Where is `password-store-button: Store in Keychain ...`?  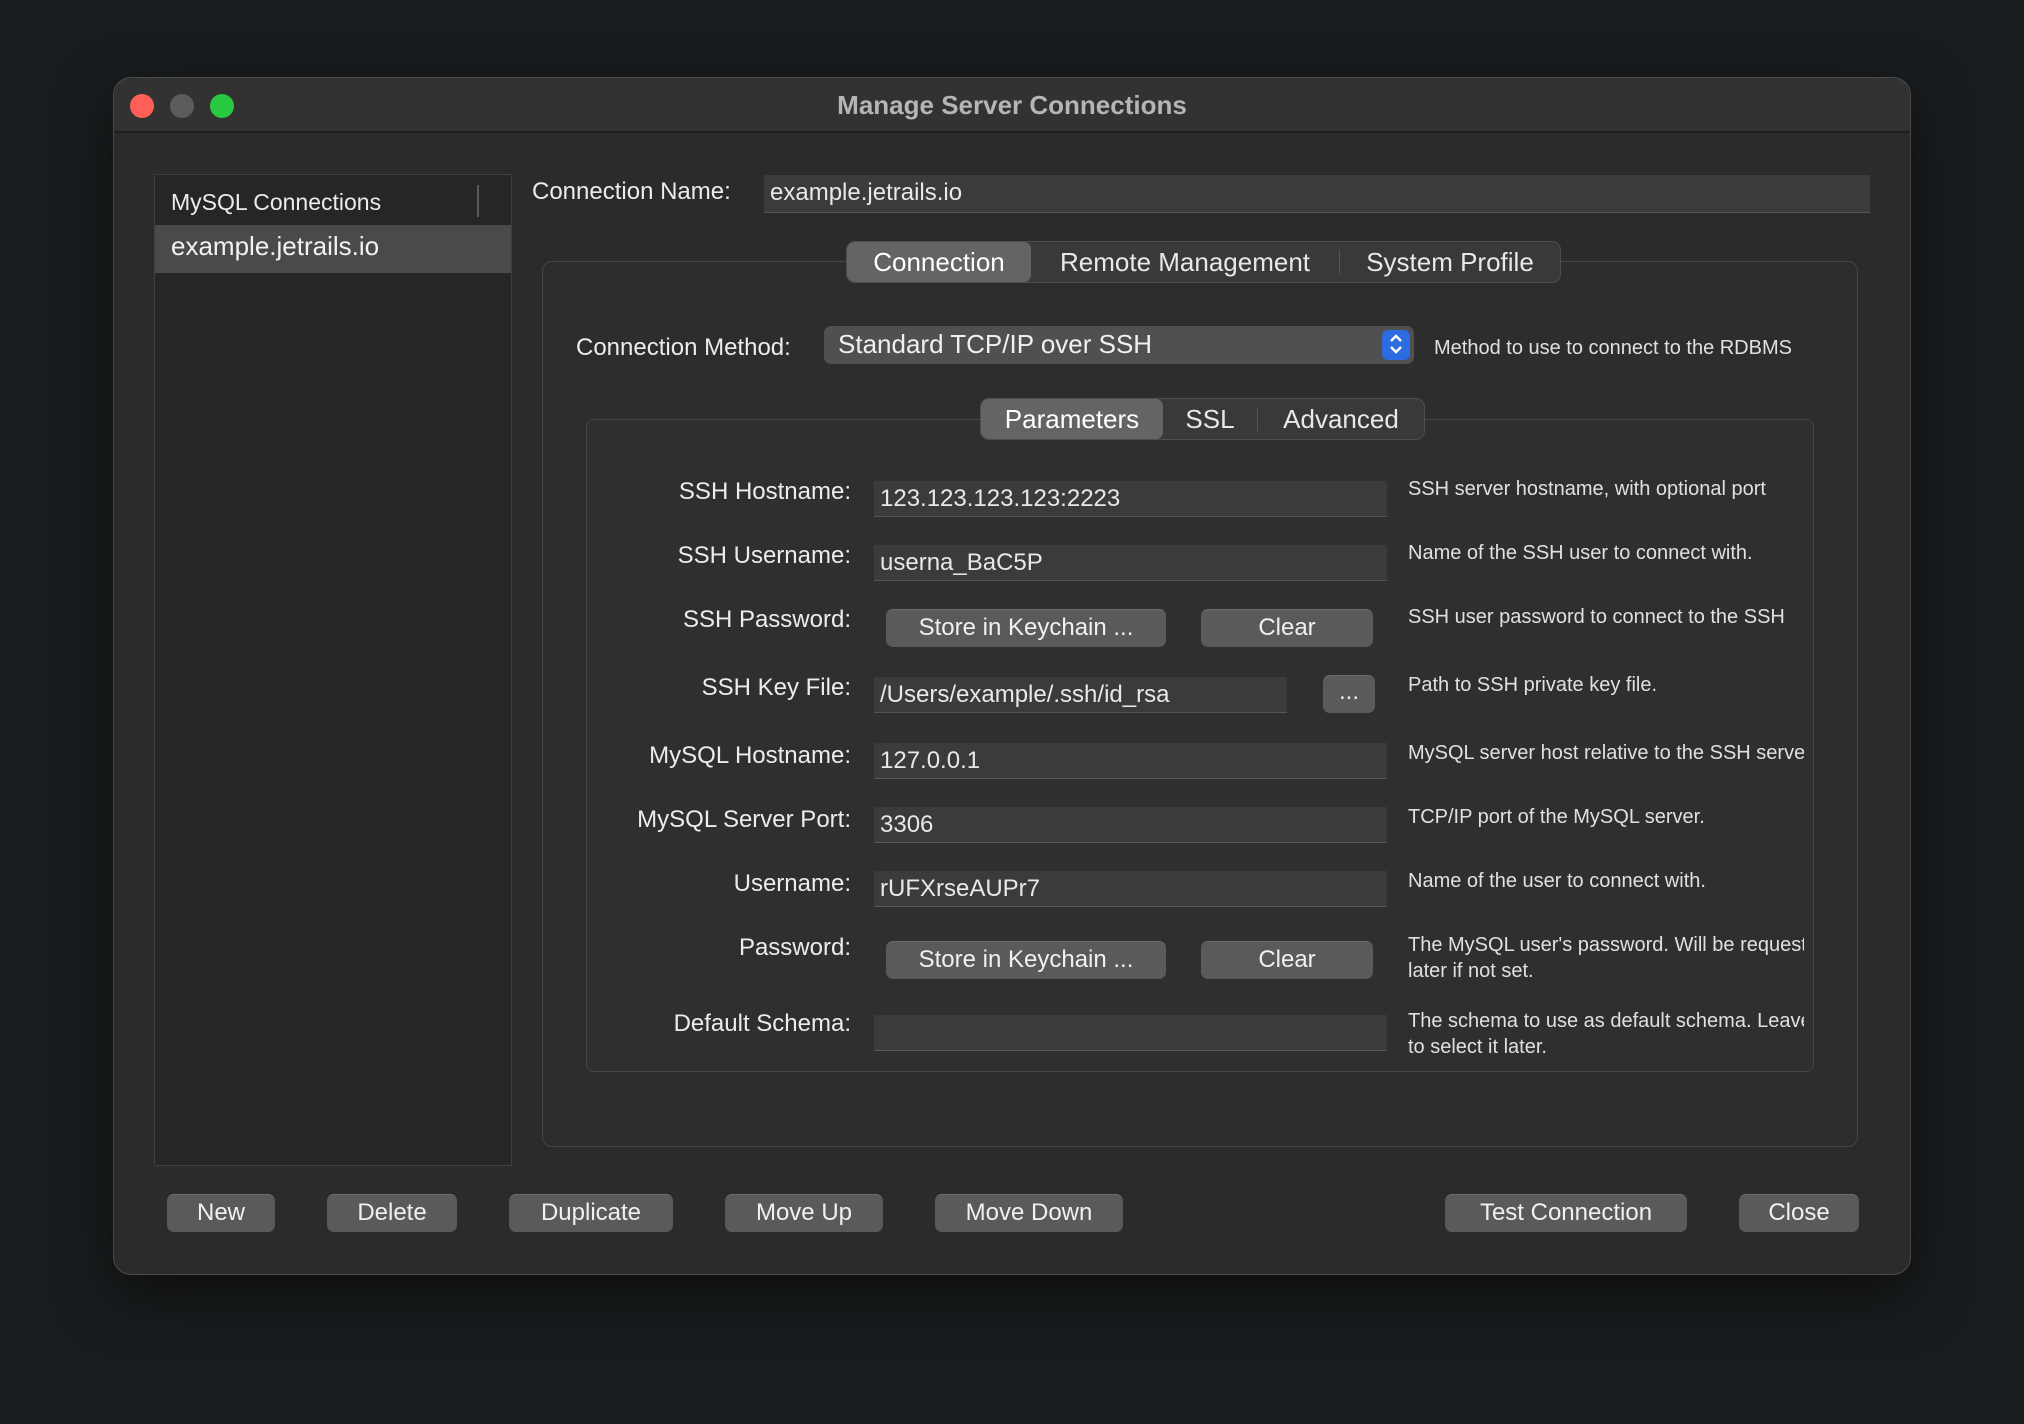
password-store-button: Store in Keychain ... is located at coordinates (1026, 960).